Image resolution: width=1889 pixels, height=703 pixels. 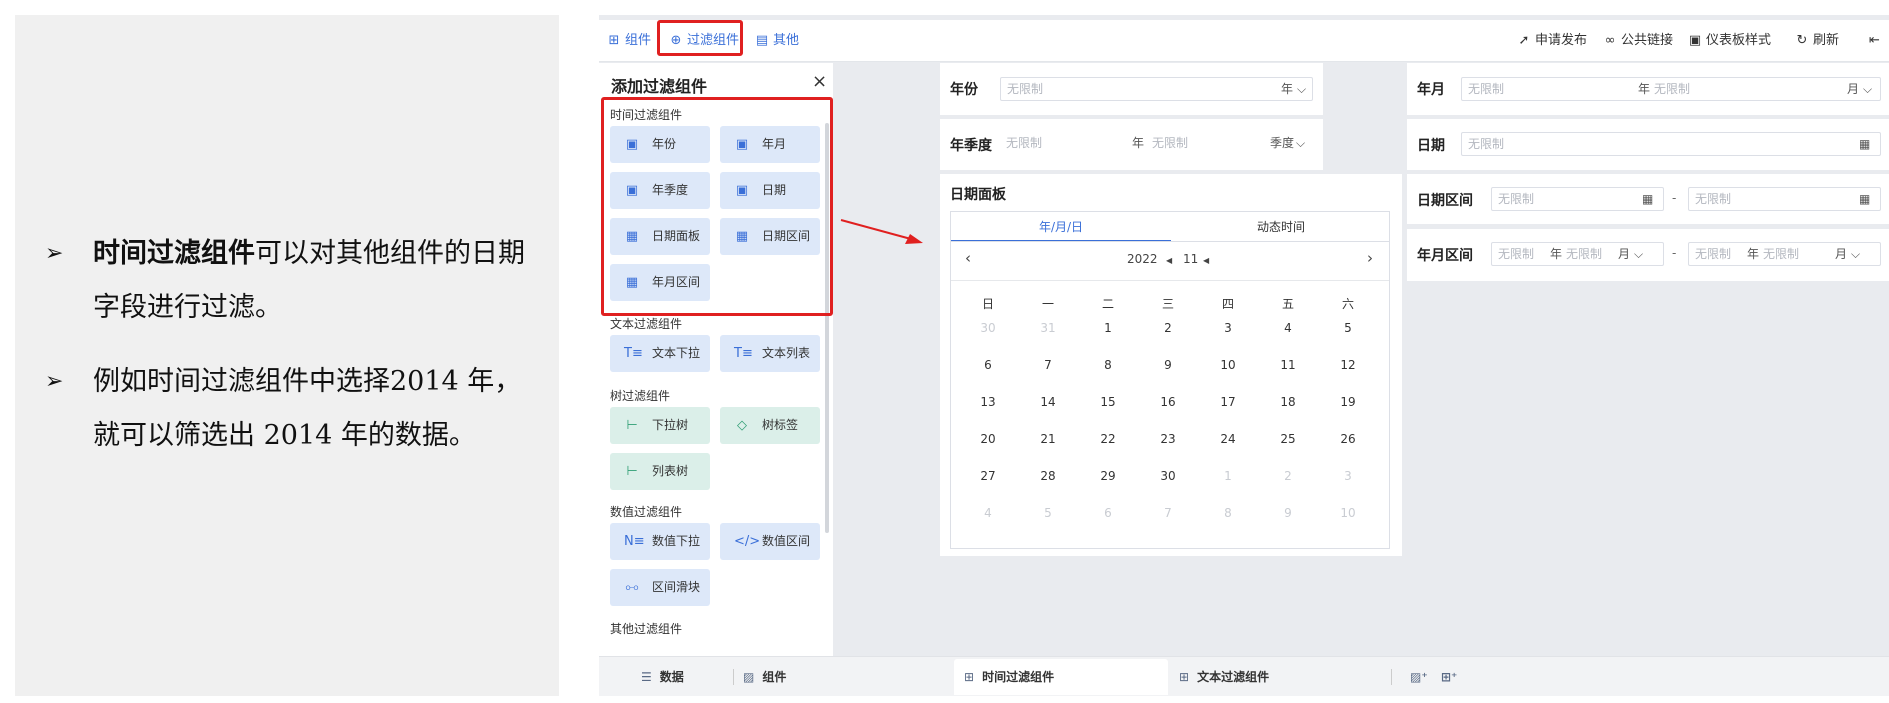 What do you see at coordinates (1577, 254) in the screenshot?
I see `ym-range-start: 无限制 年 无限制 月 ⌵` at bounding box center [1577, 254].